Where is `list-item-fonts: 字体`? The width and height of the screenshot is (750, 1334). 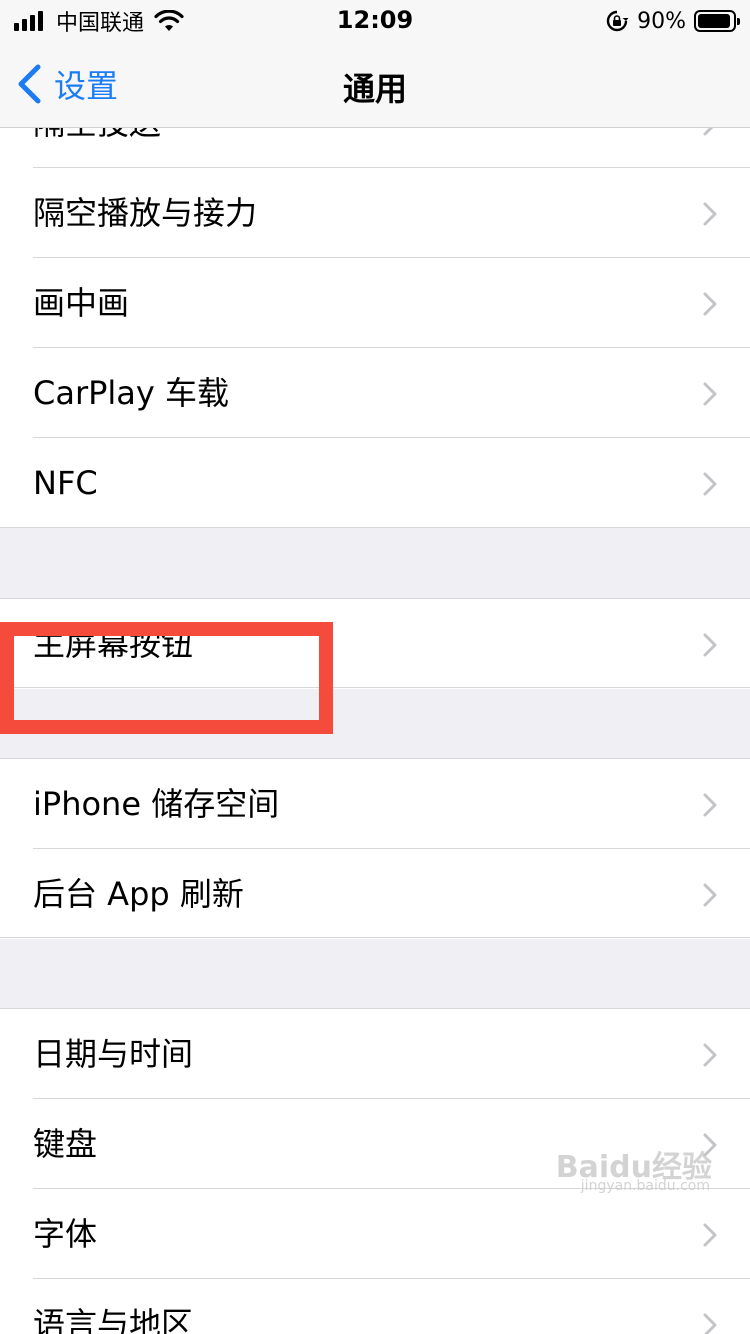 list-item-fonts: 字体 is located at coordinates (375, 1234).